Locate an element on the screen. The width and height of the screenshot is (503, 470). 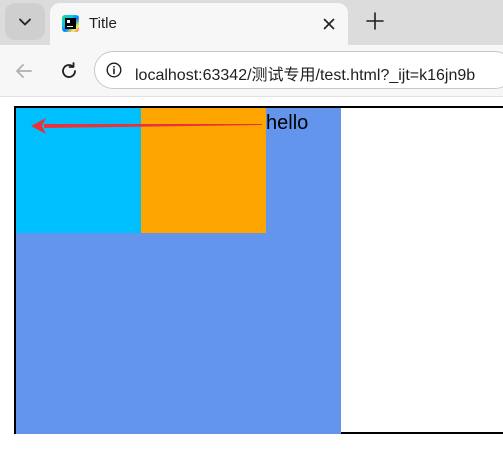
tab-strip: Title is located at coordinates (251, 22).